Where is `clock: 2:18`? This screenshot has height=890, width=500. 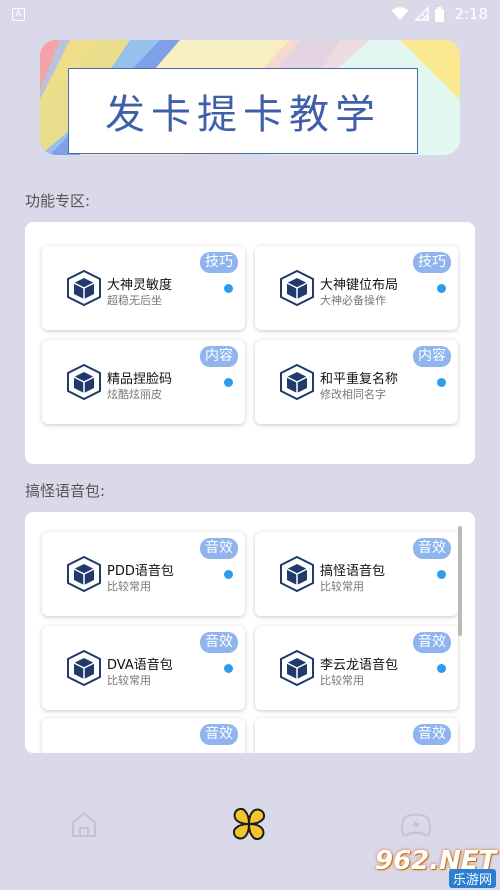 clock: 2:18 is located at coordinates (471, 14).